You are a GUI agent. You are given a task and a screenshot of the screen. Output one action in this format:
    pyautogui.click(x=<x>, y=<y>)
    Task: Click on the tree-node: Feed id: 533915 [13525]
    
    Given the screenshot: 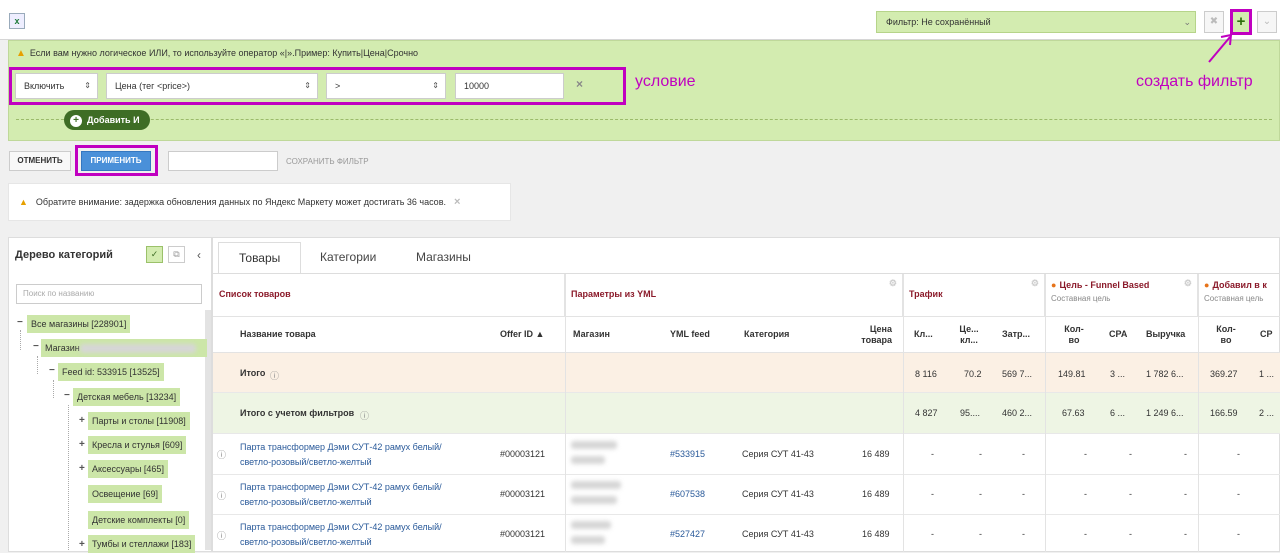 What is the action you would take?
    pyautogui.click(x=111, y=372)
    